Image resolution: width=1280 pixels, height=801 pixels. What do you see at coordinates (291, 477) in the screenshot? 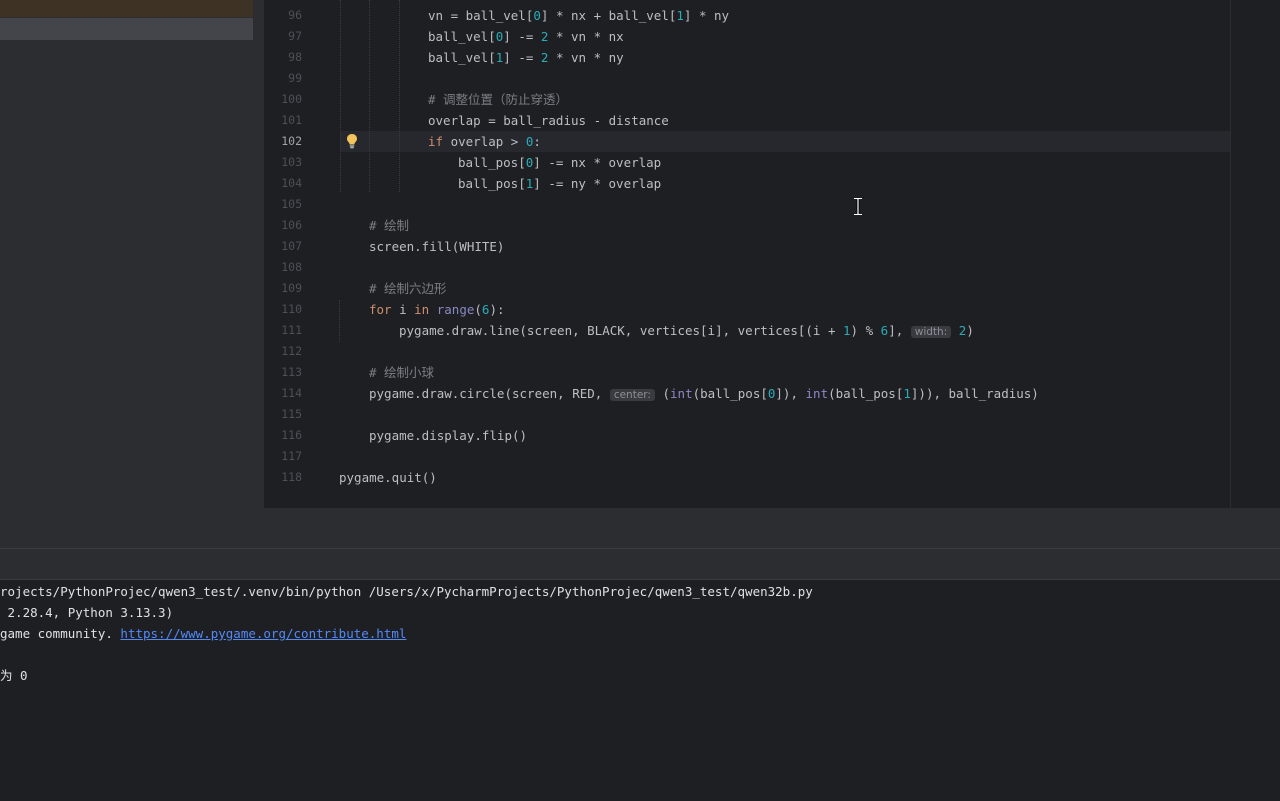
I see `line-number: 118` at bounding box center [291, 477].